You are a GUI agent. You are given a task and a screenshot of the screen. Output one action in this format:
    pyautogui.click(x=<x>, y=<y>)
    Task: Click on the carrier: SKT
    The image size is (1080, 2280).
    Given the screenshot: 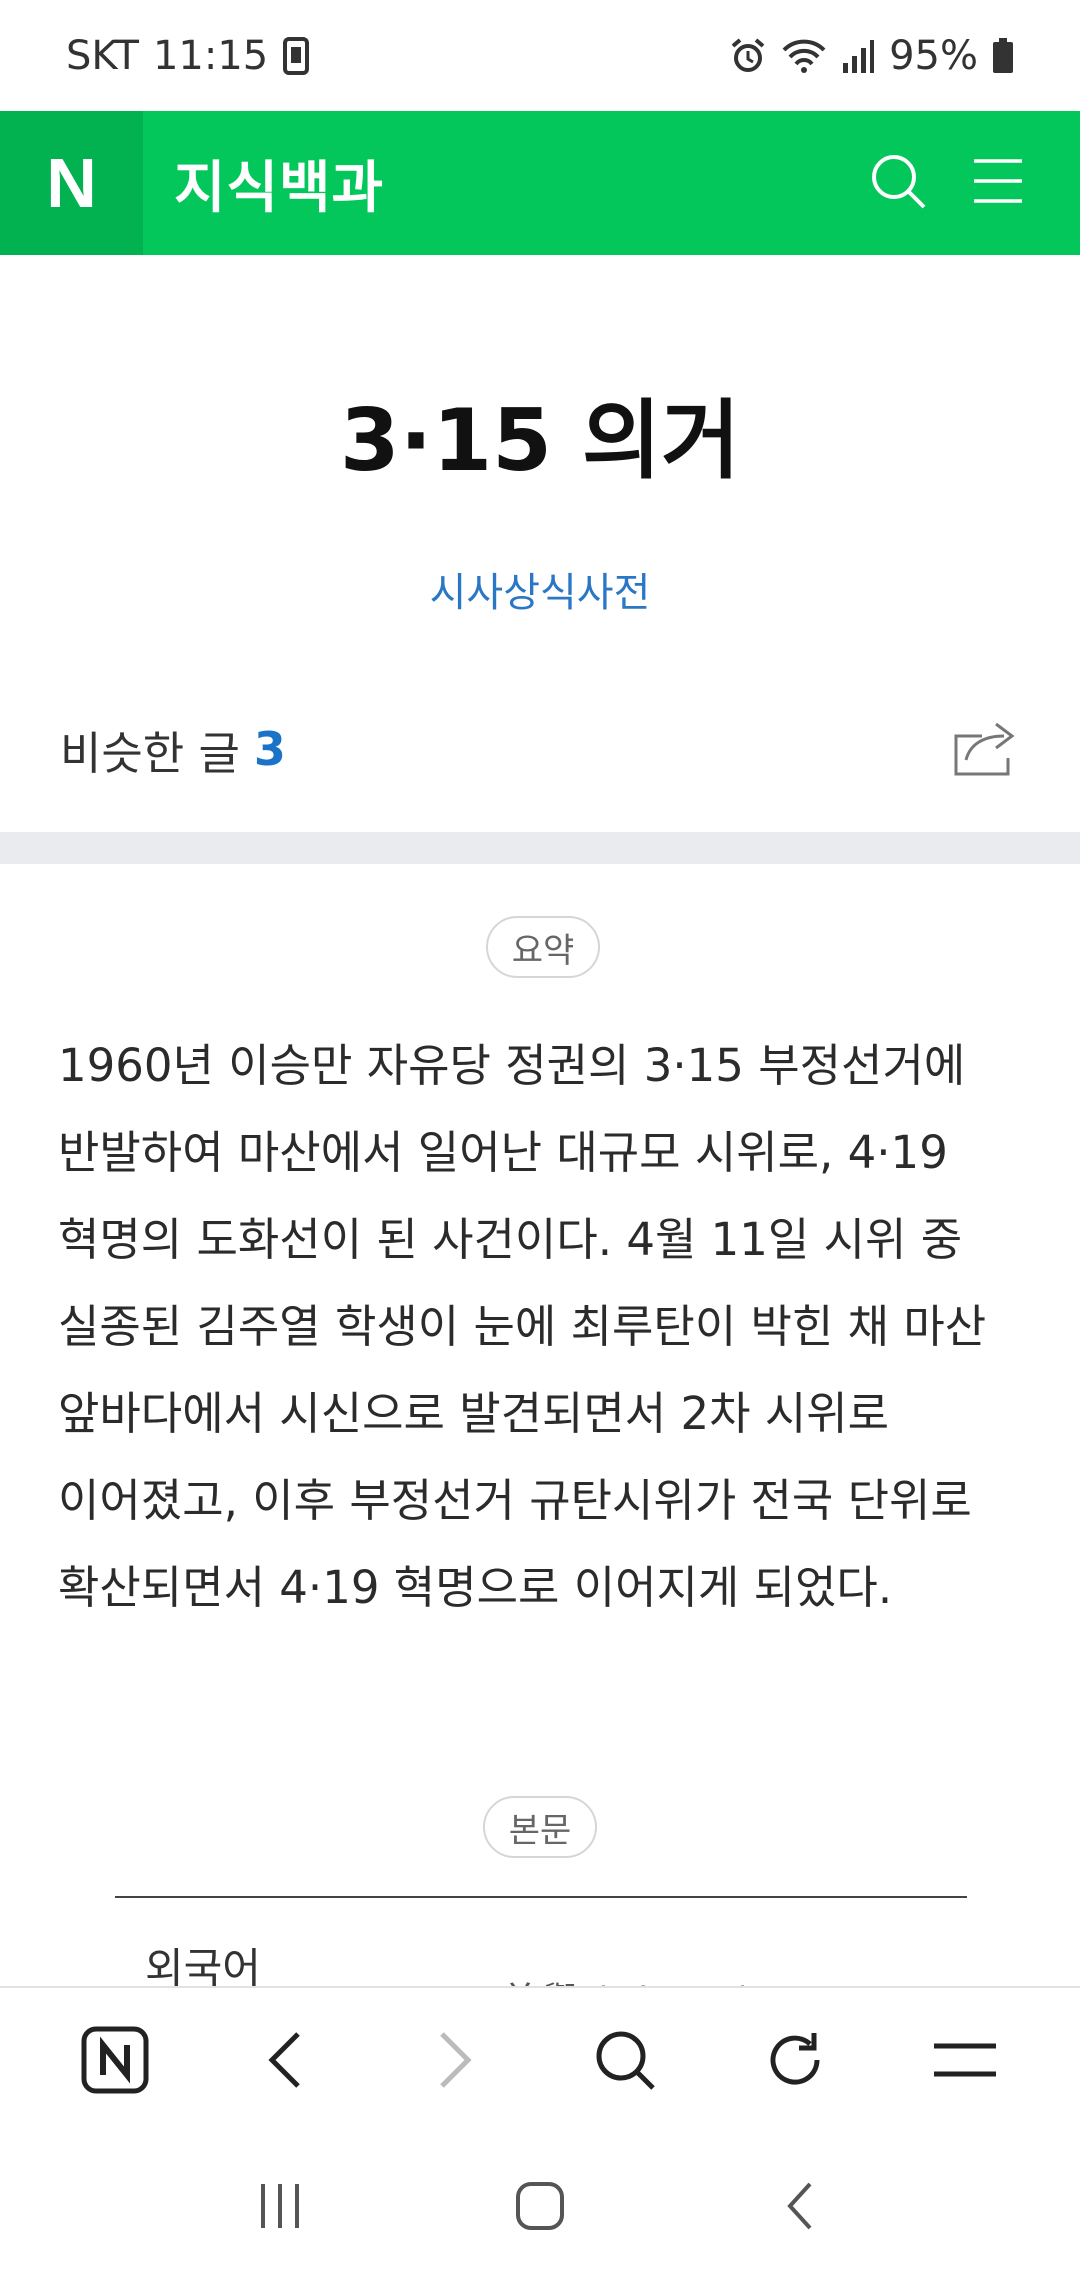 What is the action you would take?
    pyautogui.click(x=102, y=55)
    